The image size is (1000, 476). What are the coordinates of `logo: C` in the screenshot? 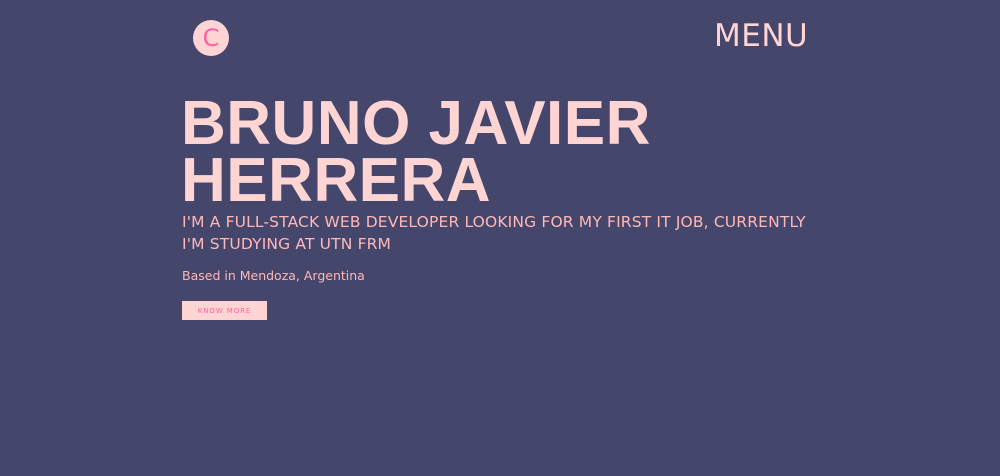 It's located at (211, 38).